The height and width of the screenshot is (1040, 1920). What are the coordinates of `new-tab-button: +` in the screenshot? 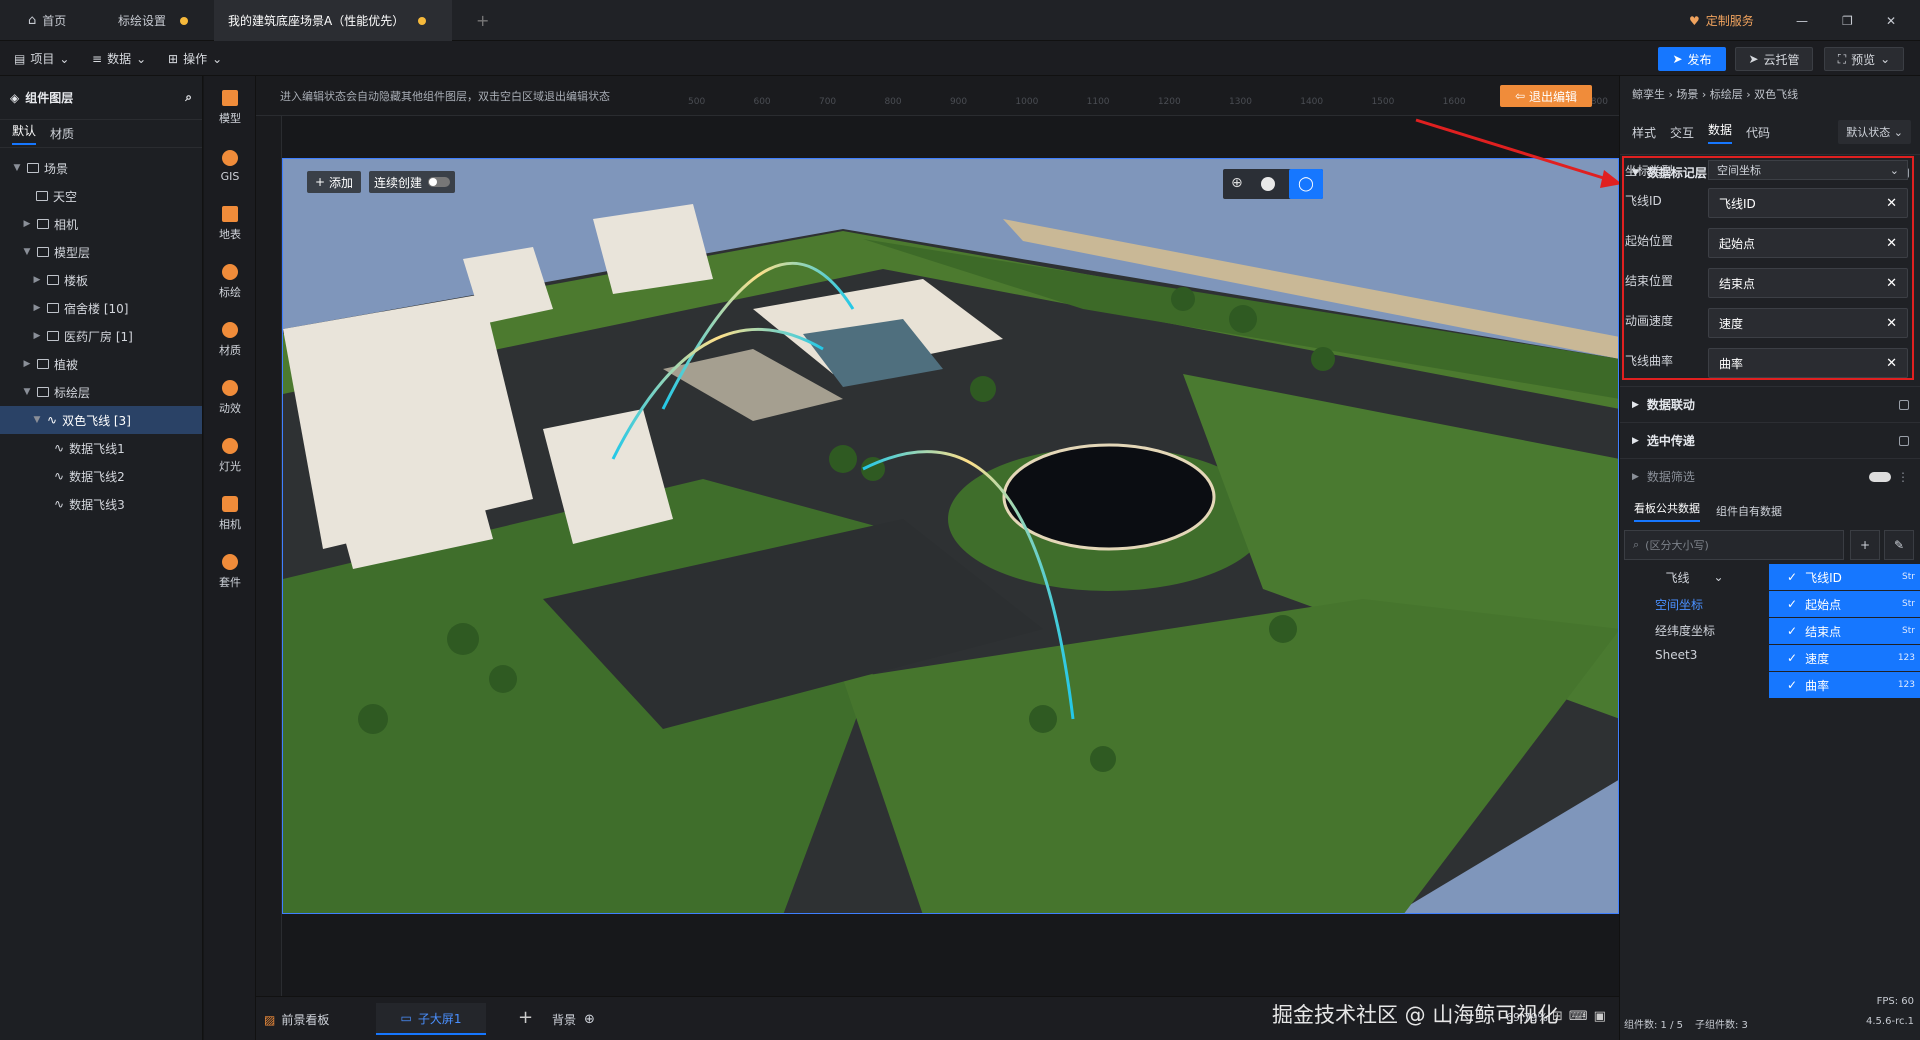 It's located at (482, 20).